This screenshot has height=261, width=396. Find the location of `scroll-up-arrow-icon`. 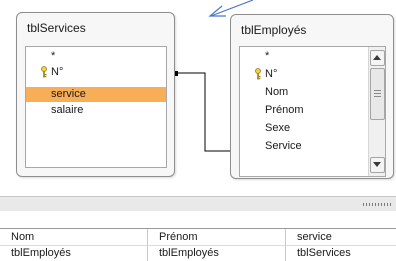

scroll-up-arrow-icon is located at coordinates (377, 58).